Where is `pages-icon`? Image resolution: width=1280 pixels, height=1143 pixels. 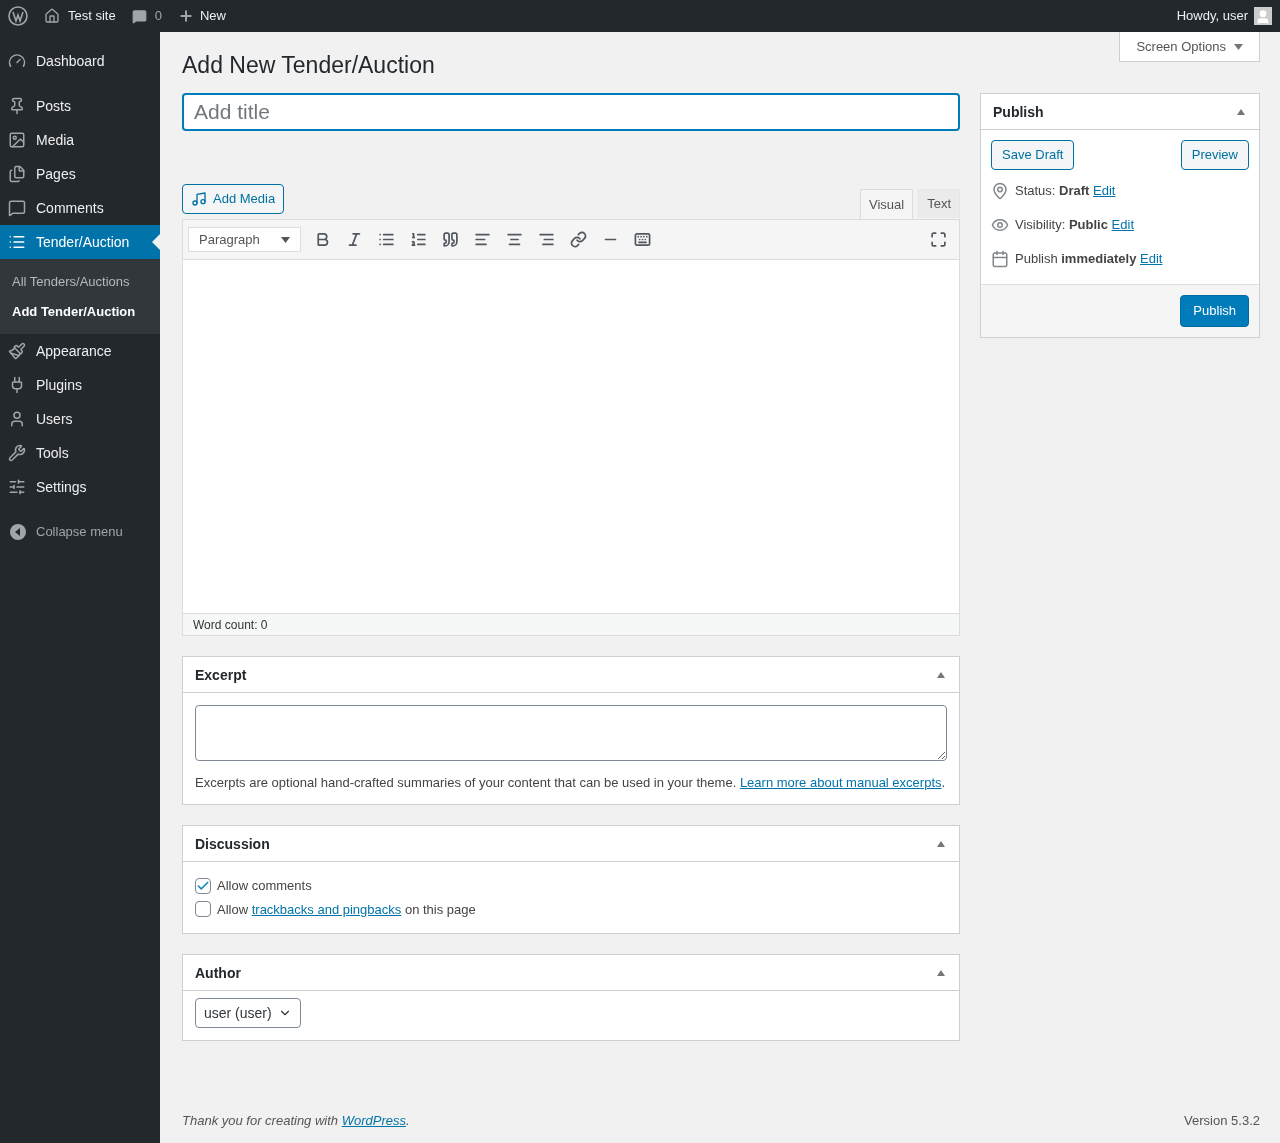
pages-icon is located at coordinates (17, 174).